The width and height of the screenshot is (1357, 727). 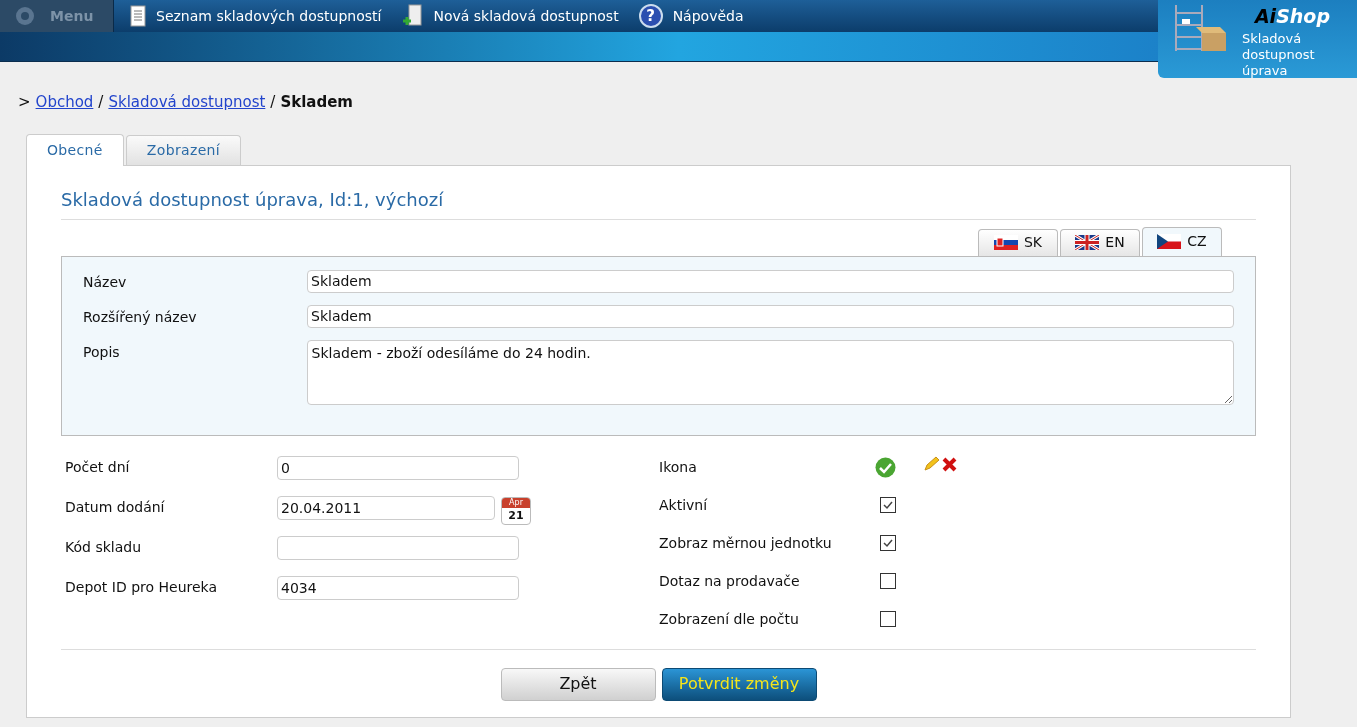 What do you see at coordinates (141, 587) in the screenshot?
I see `field-label: Depot ID pro Heureka` at bounding box center [141, 587].